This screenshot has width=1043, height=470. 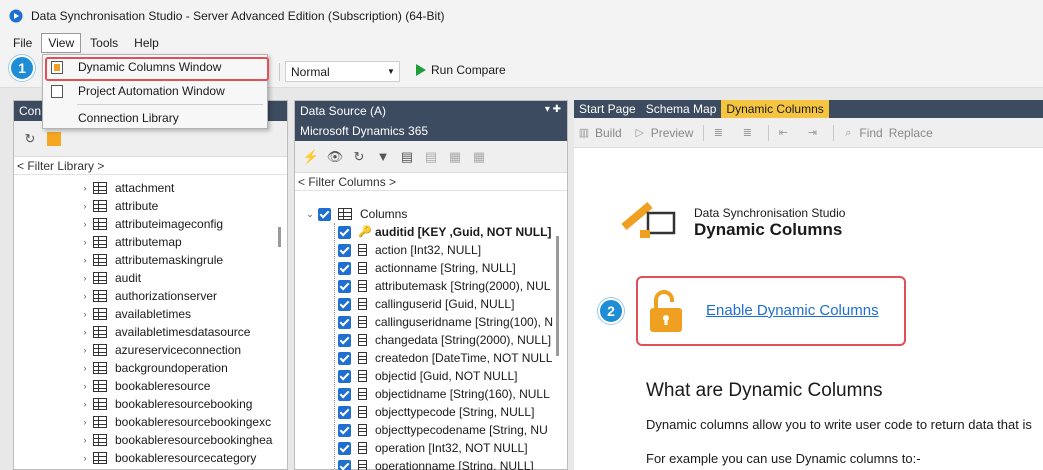 What do you see at coordinates (407, 157) in the screenshot?
I see `add-column-icon: ▤` at bounding box center [407, 157].